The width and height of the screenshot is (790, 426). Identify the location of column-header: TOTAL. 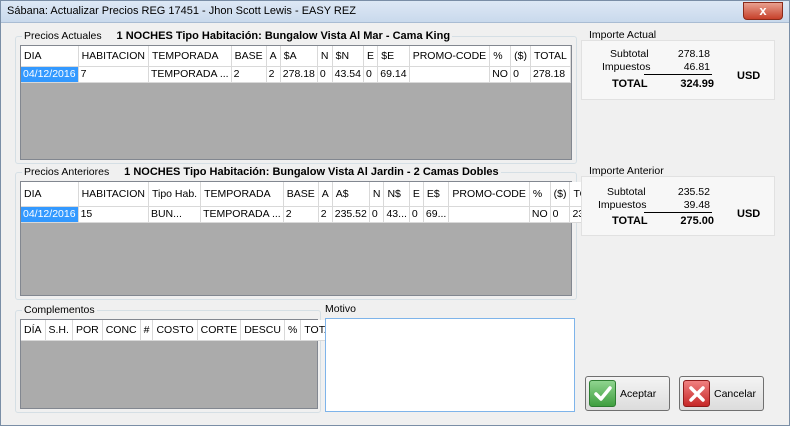
(550, 56).